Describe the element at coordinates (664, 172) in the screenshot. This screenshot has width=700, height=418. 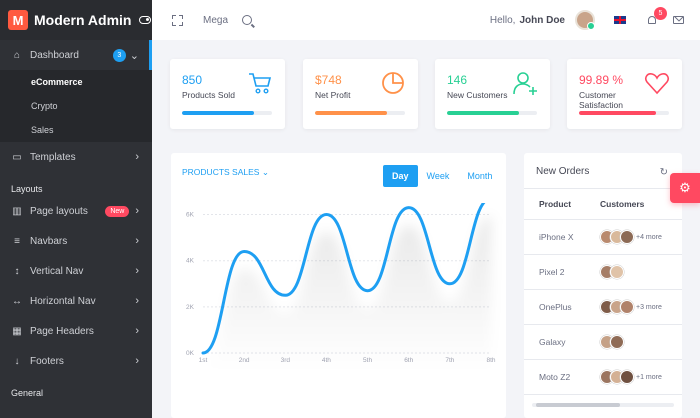
I see `refresh-icon: ↻` at that location.